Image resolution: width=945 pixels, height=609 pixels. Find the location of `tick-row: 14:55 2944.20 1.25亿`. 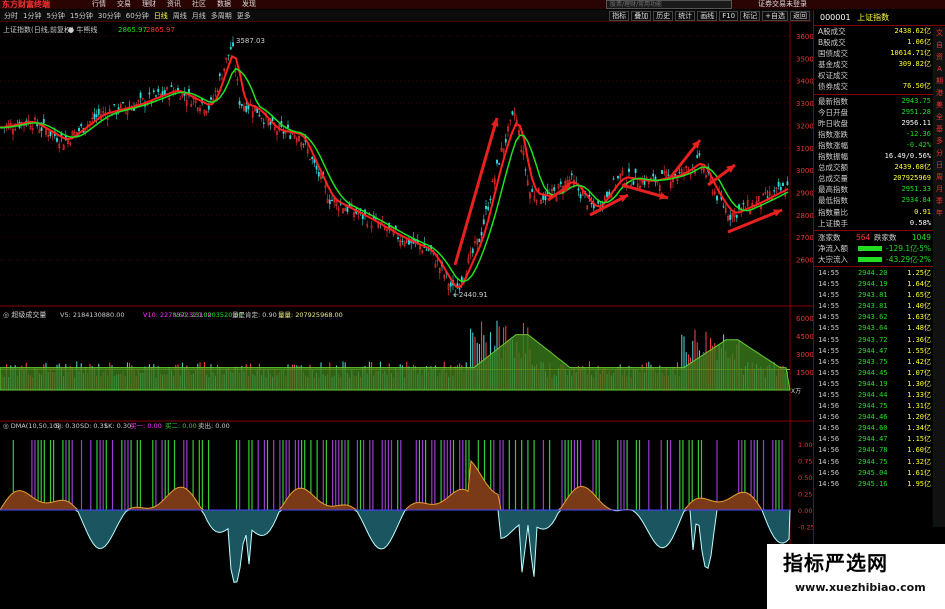

tick-row: 14:55 2944.20 1.25亿 is located at coordinates (879, 273).